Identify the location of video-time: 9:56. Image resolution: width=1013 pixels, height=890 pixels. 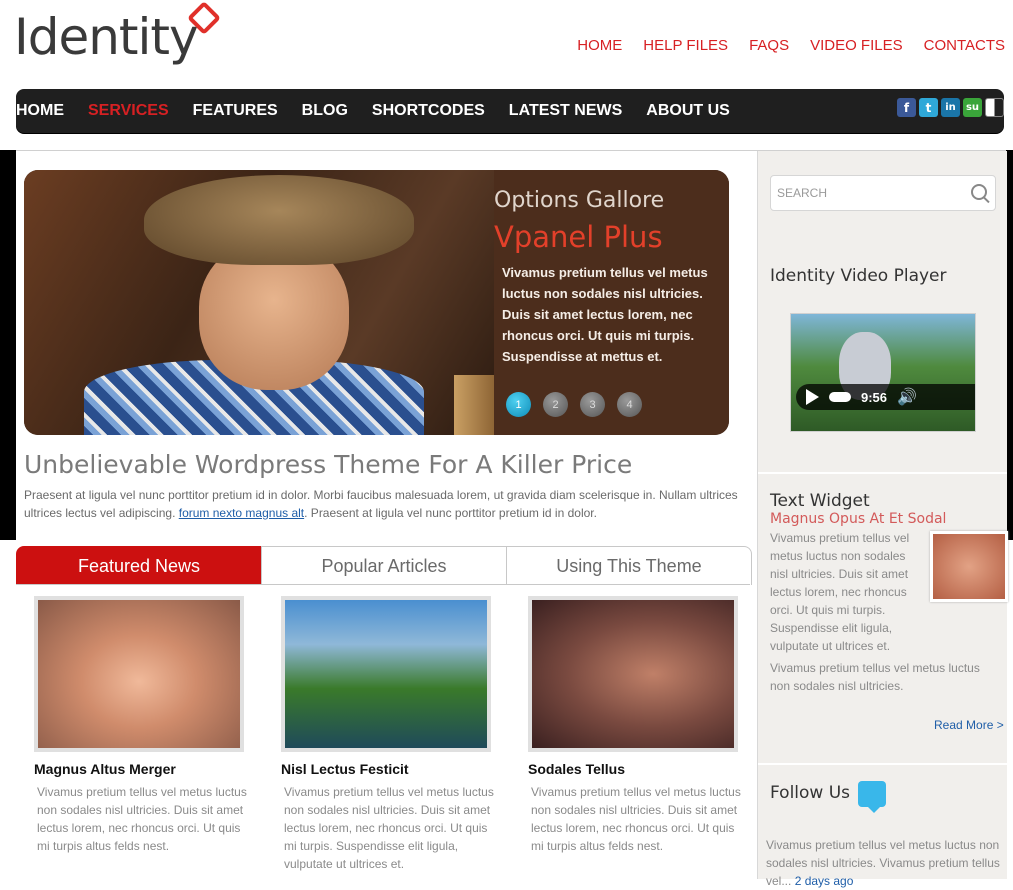
(874, 397).